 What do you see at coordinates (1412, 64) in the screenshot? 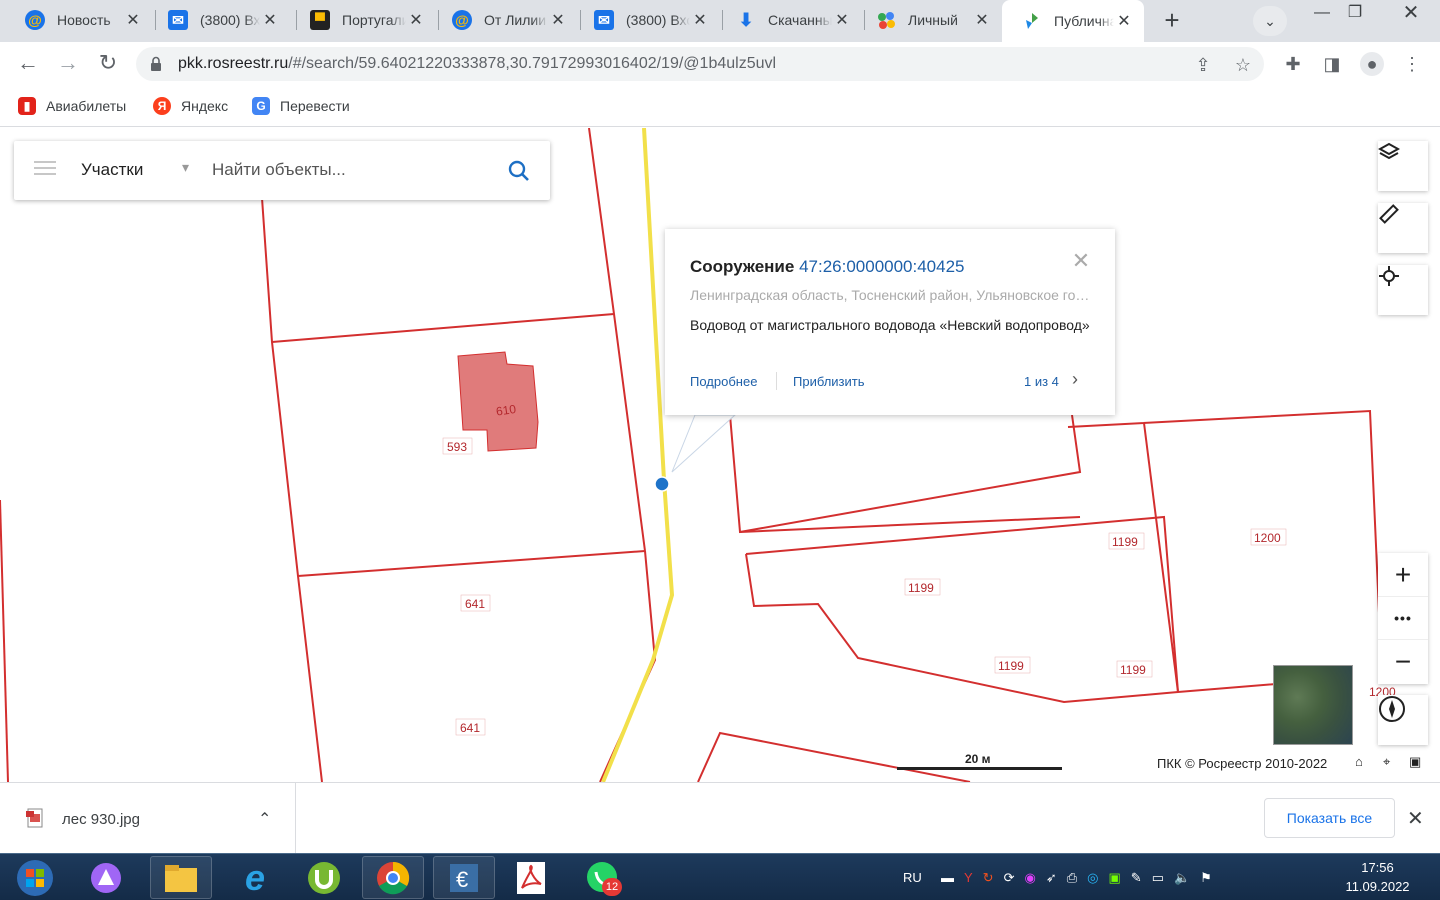
I see `more-menu-icon: ⋮` at bounding box center [1412, 64].